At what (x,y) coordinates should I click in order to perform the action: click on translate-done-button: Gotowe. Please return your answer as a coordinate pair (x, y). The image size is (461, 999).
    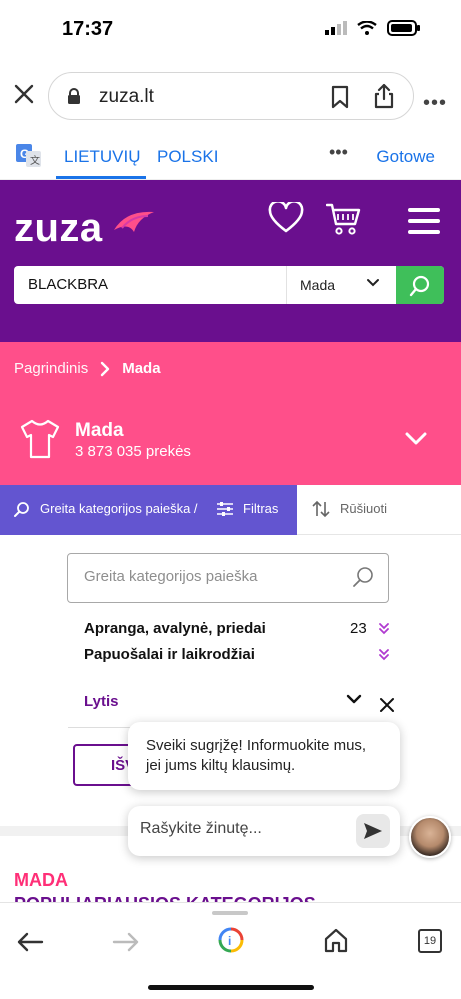
    Looking at the image, I should click on (405, 157).